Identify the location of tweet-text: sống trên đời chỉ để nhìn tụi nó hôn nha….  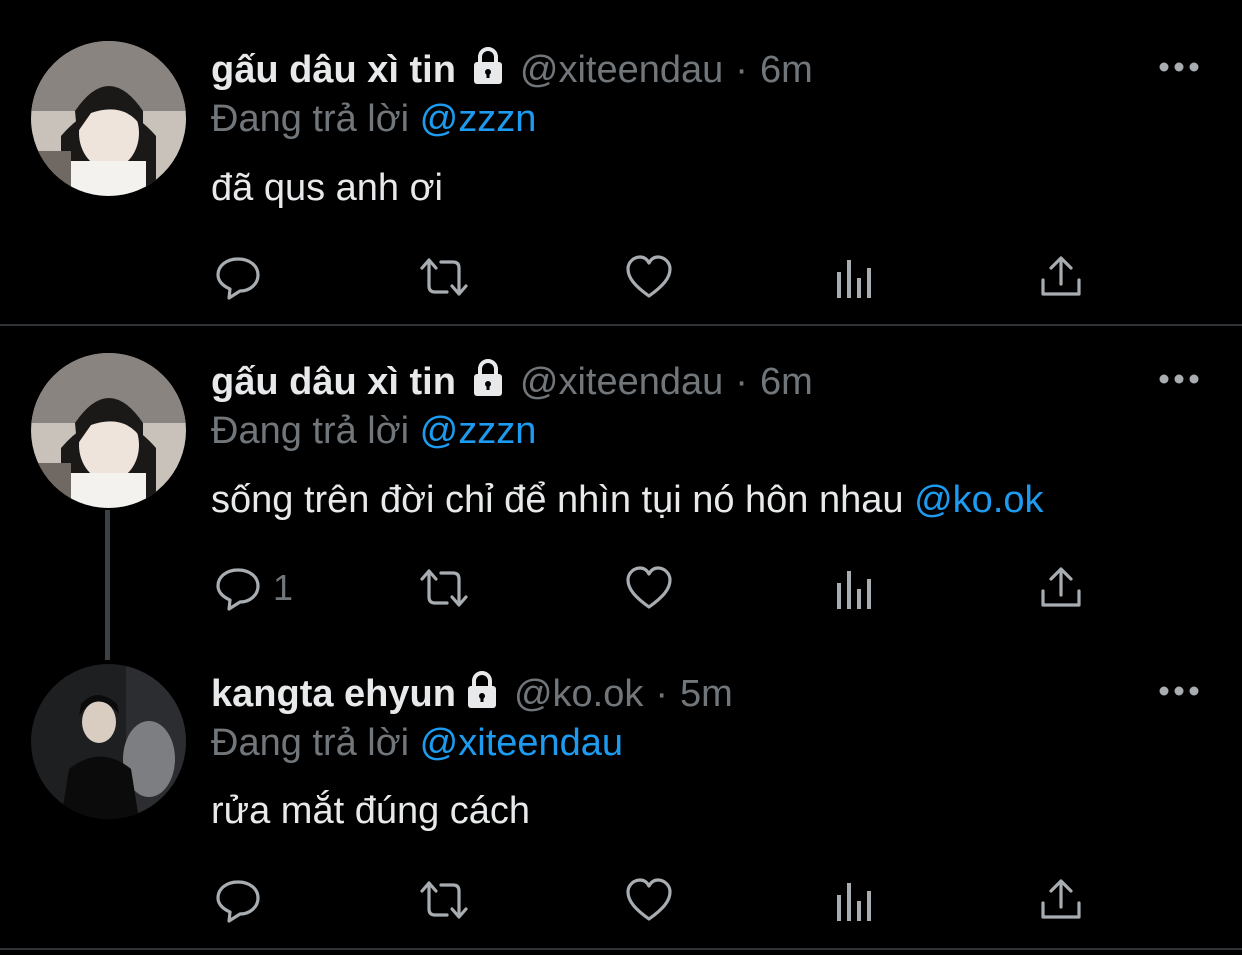
(627, 500).